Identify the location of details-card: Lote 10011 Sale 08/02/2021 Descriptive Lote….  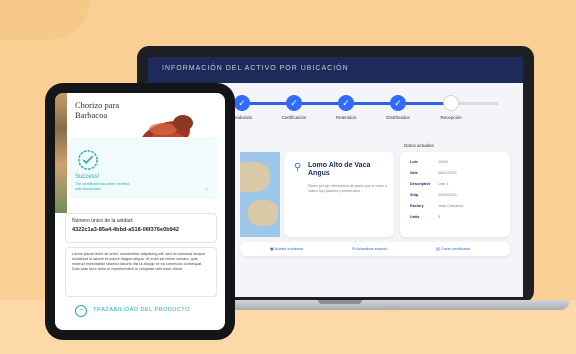
(455, 194).